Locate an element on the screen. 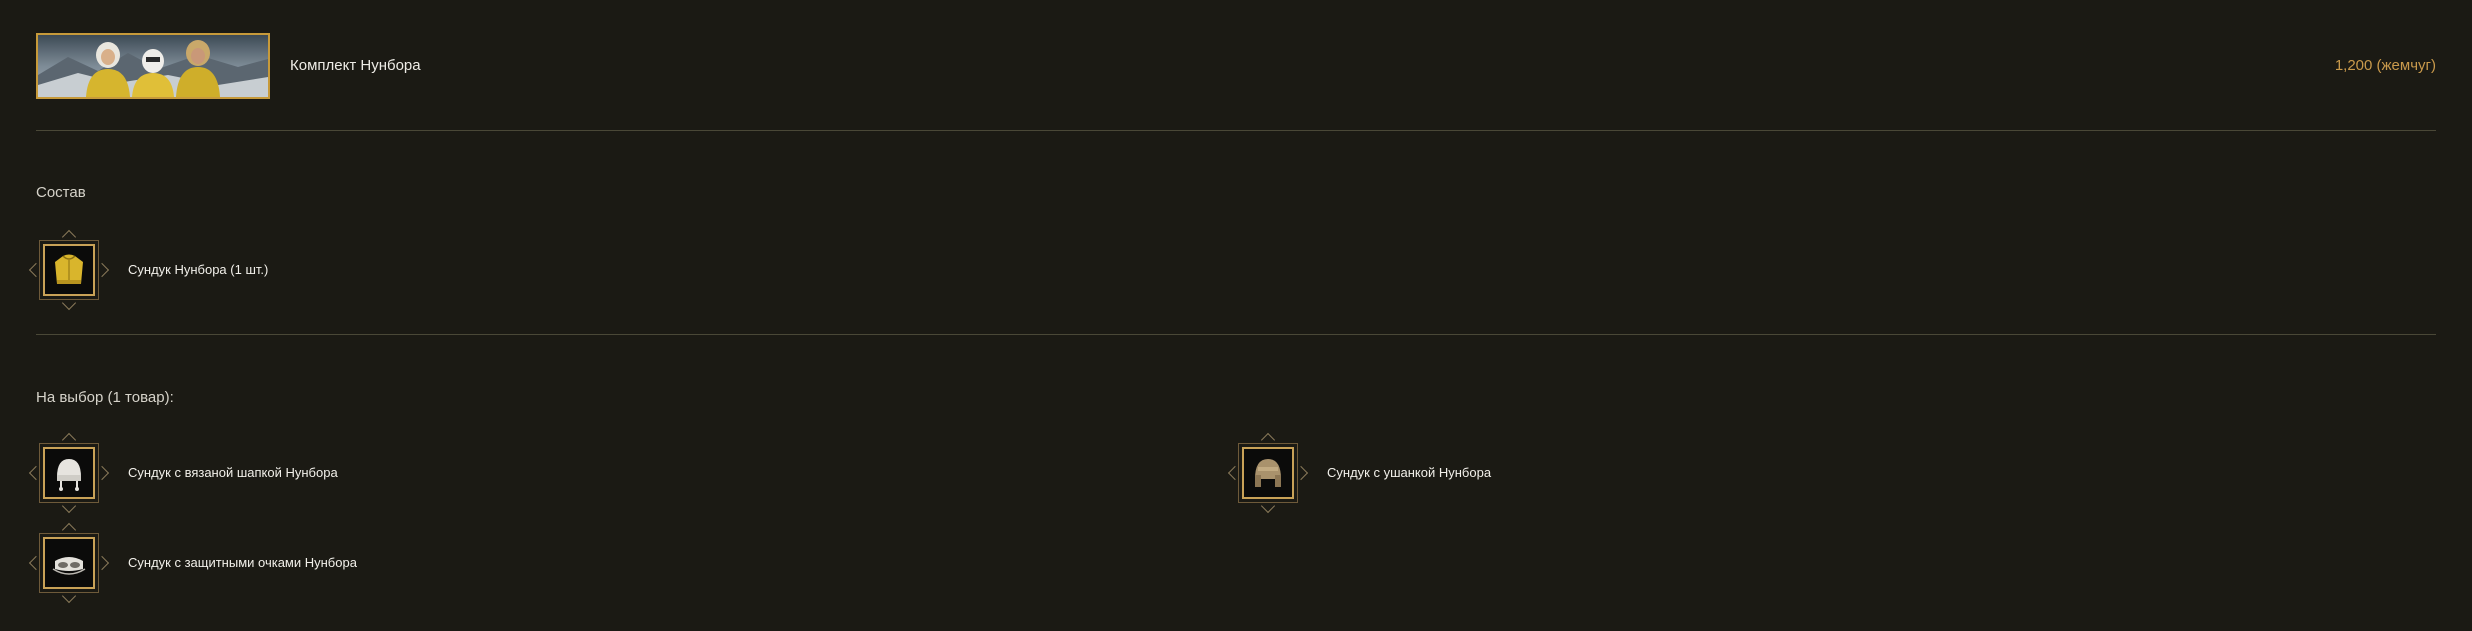  choice-item-knit-hat: Сундук с вязаной шапкой Нунбора is located at coordinates (332, 473).